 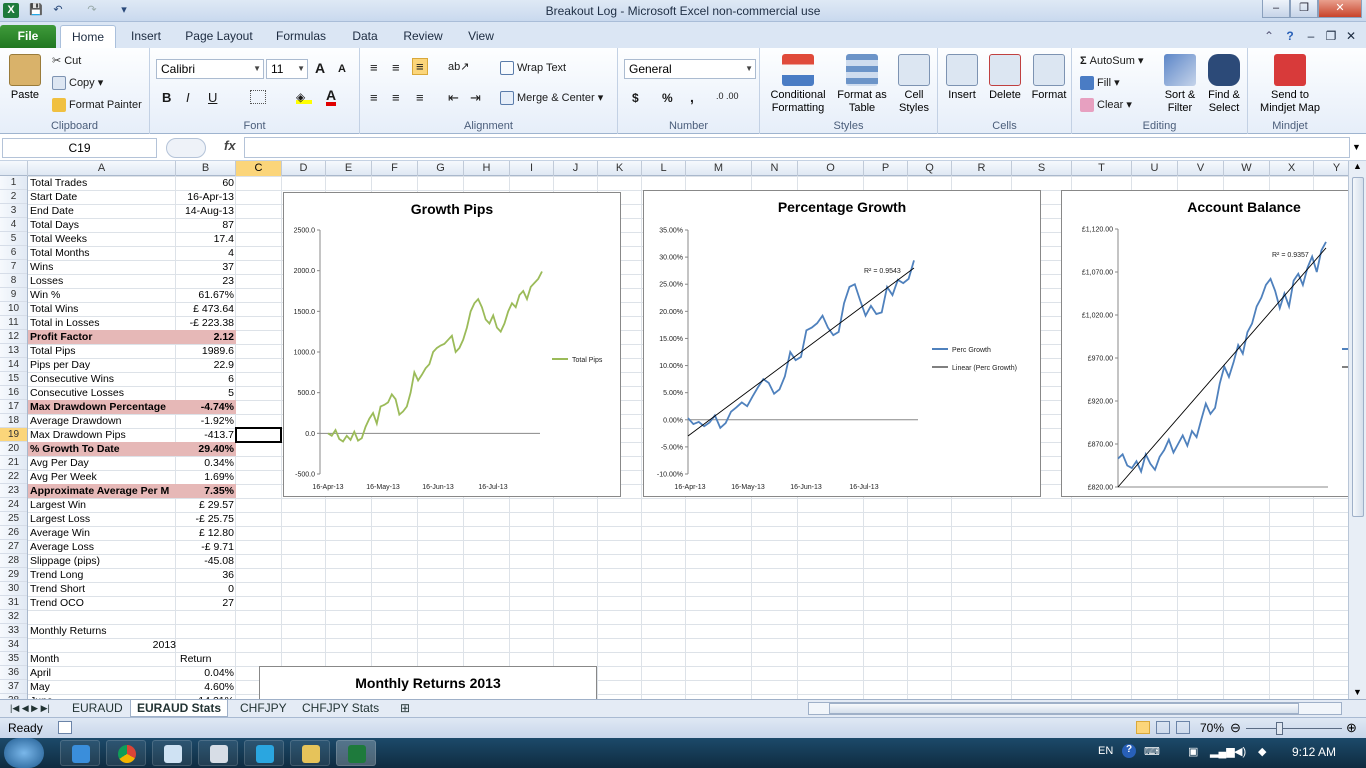 I want to click on column-header-o: O, so click(x=831, y=168).